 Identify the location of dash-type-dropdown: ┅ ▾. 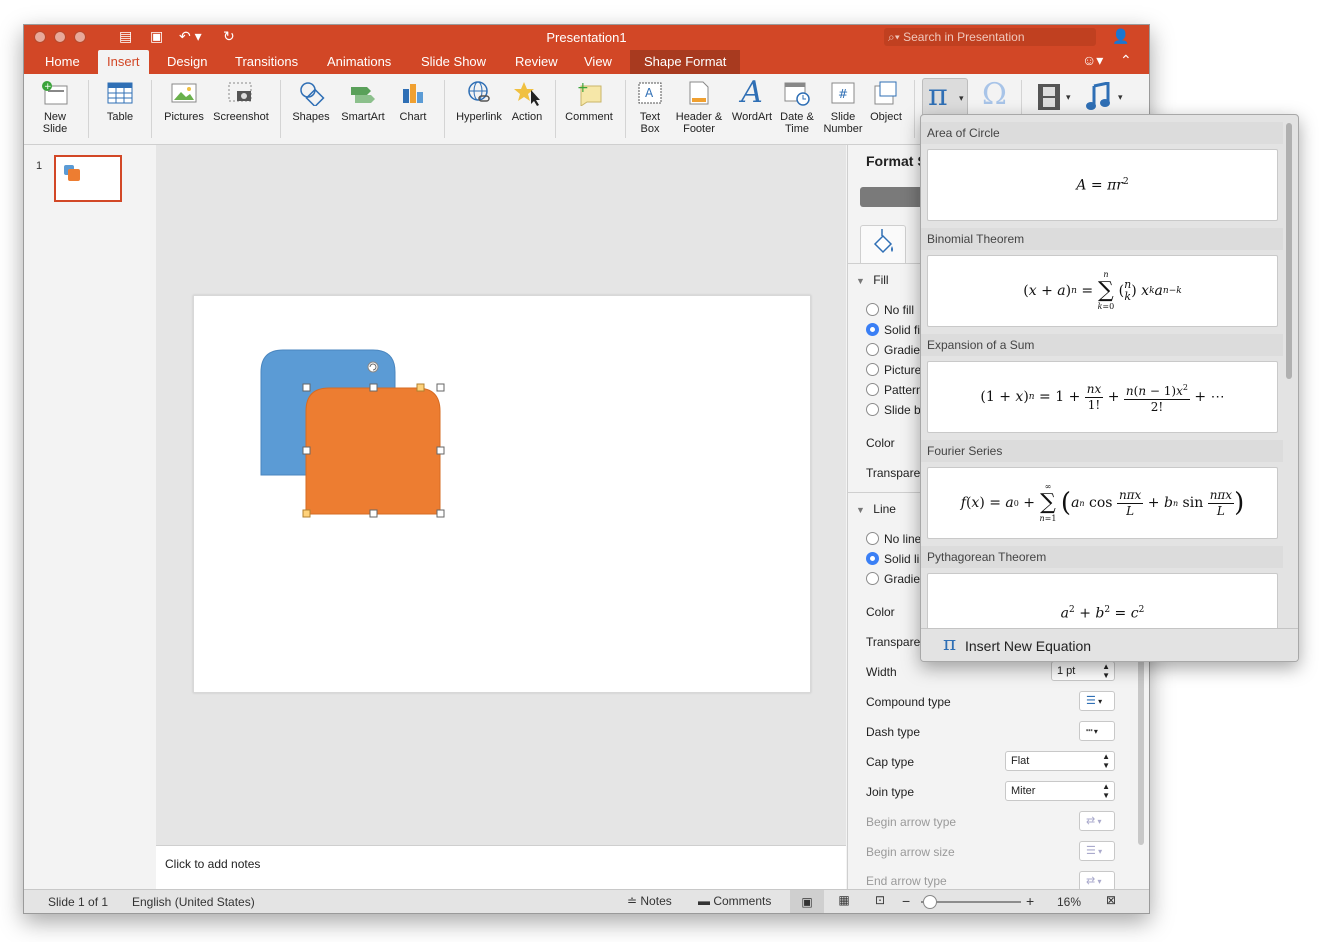
(1097, 731).